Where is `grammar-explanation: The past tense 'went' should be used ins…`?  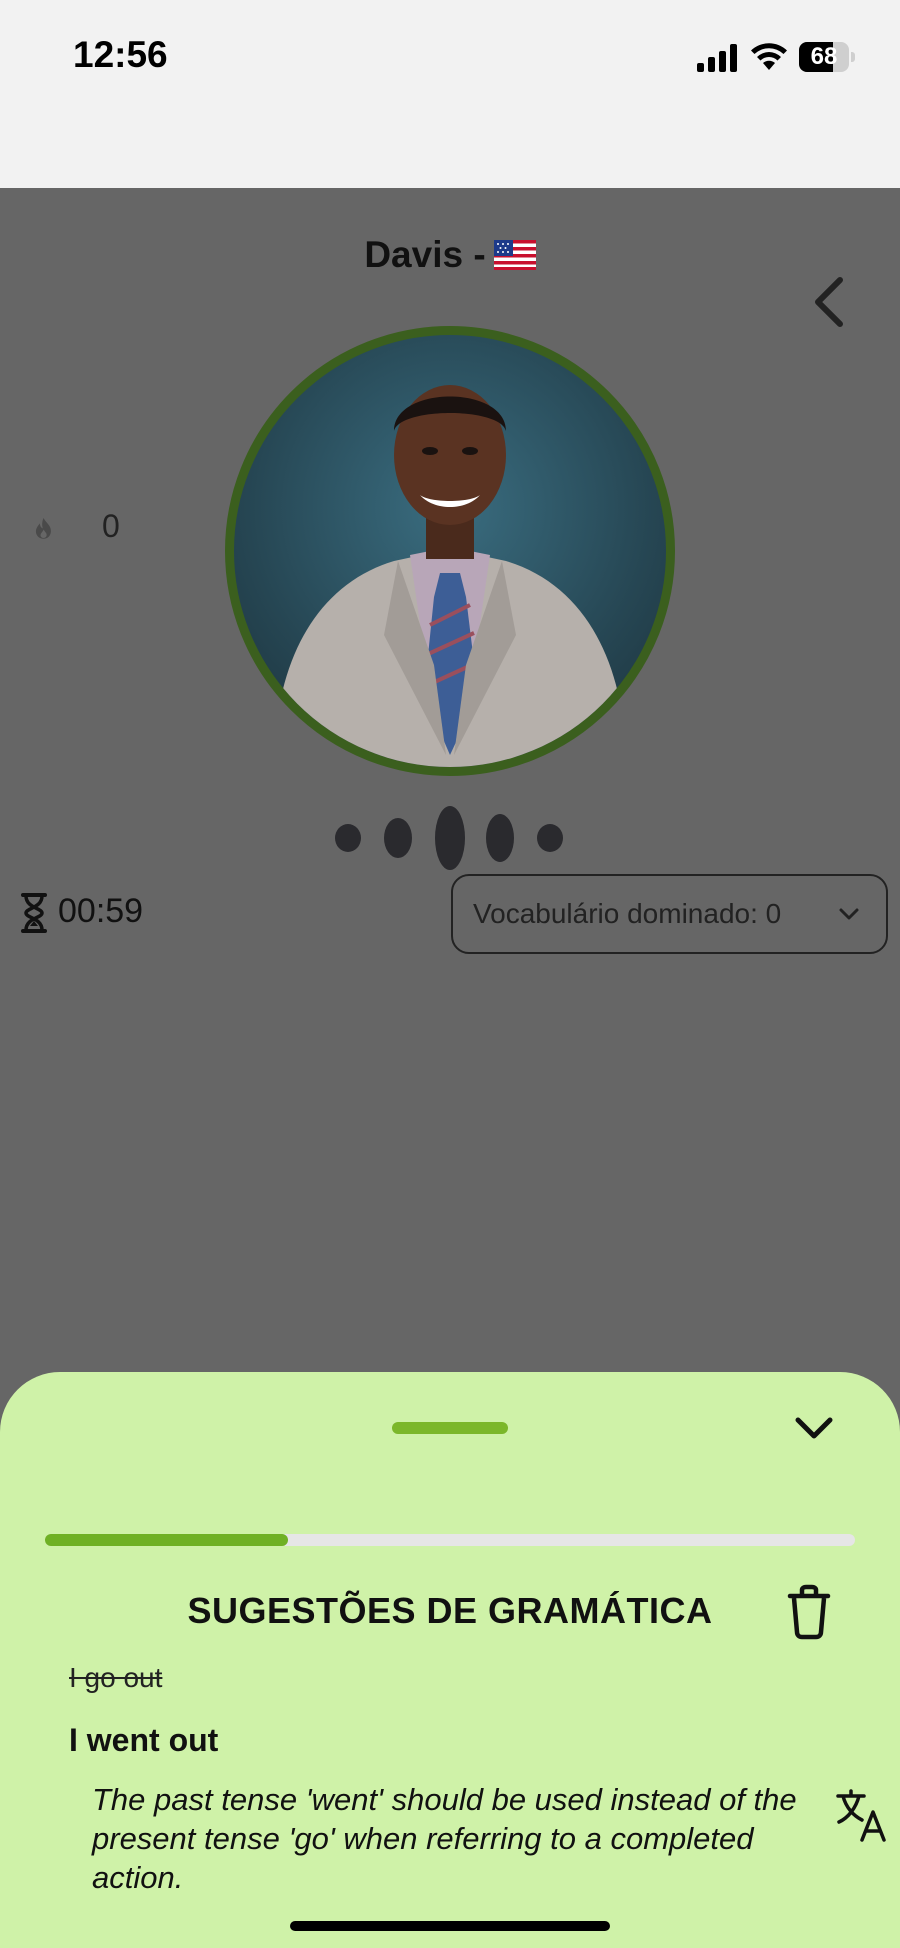
grammar-explanation: The past tense 'went' should be used ins… is located at coordinates (444, 1838).